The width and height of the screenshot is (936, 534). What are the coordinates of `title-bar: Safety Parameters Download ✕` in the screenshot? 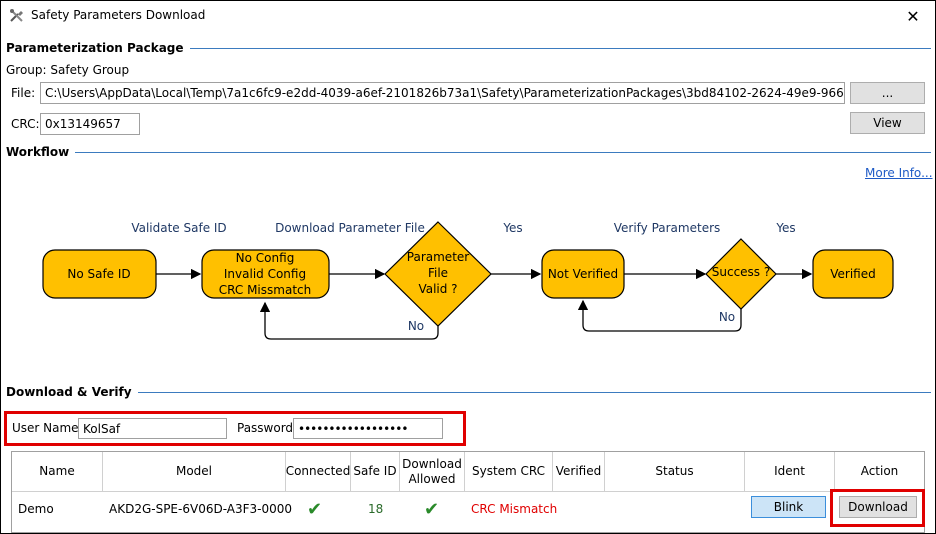 It's located at (468, 16).